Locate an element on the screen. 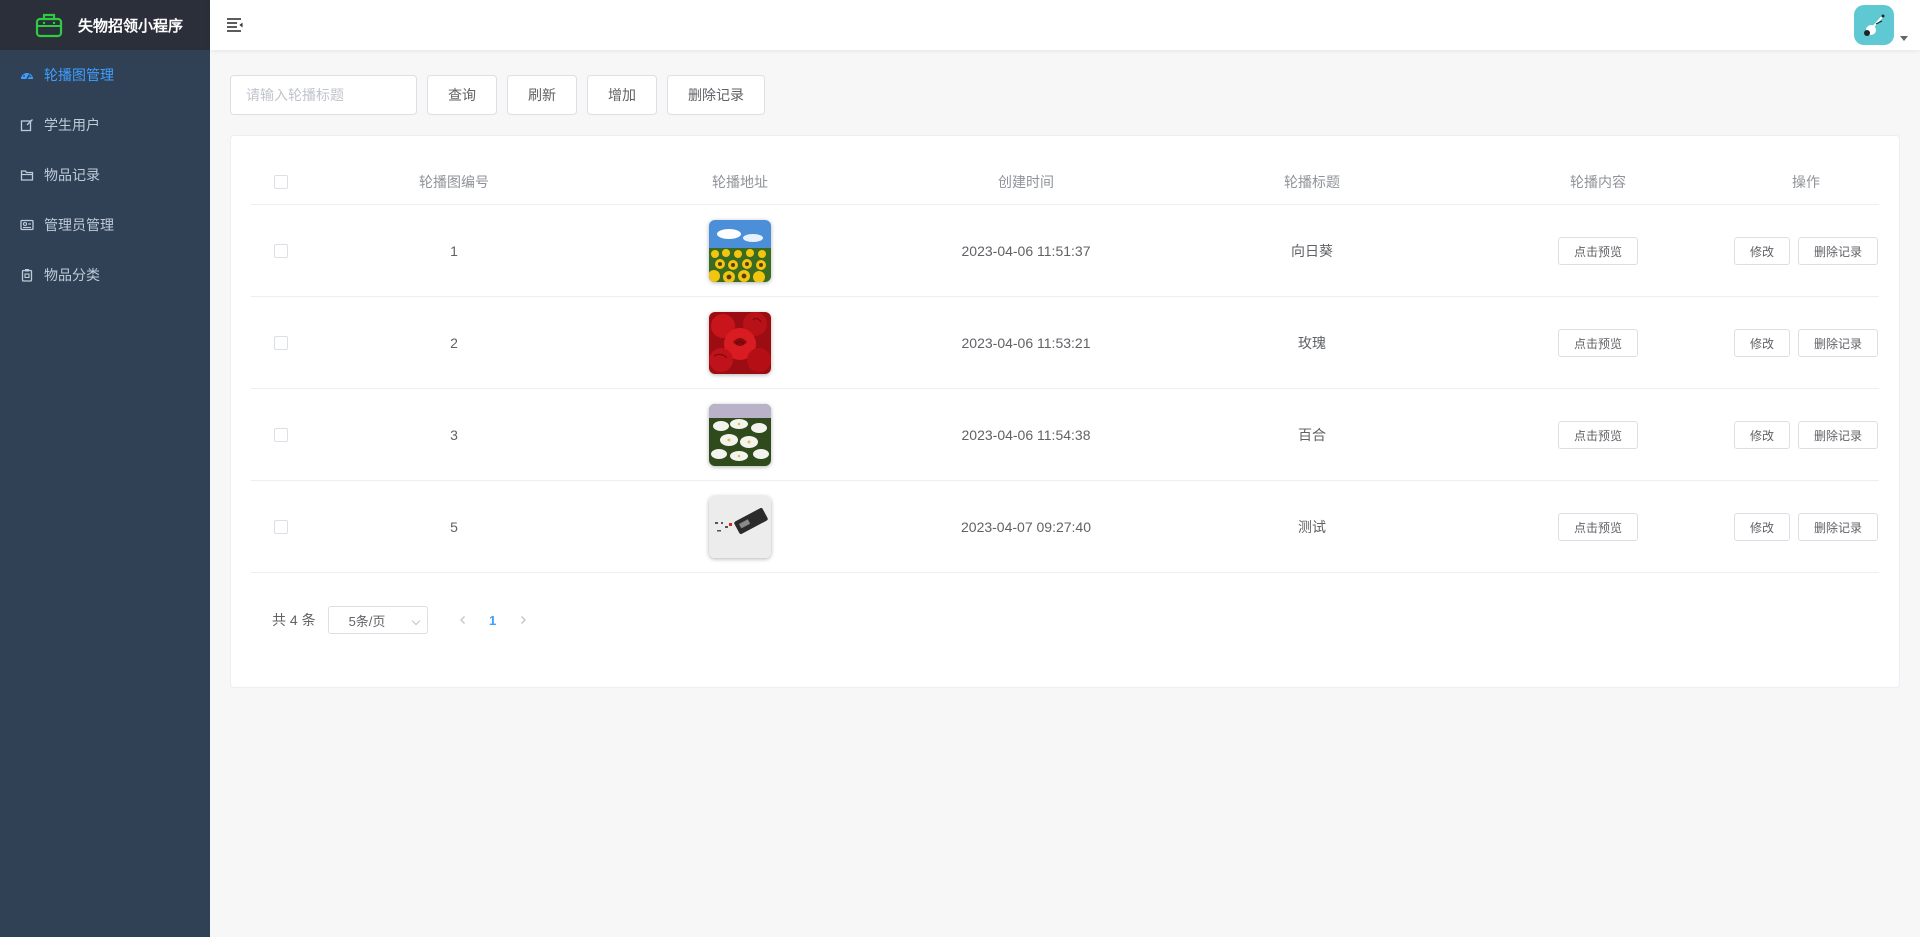 This screenshot has height=937, width=1920. header-checkbox-cell is located at coordinates (281, 182).